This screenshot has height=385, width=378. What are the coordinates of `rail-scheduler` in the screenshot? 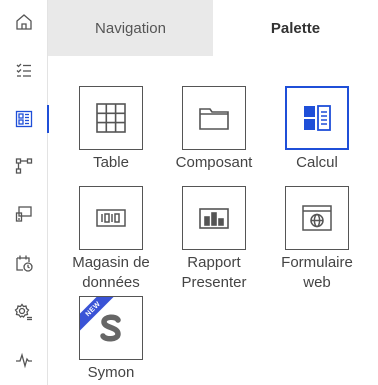 It's located at (24, 263).